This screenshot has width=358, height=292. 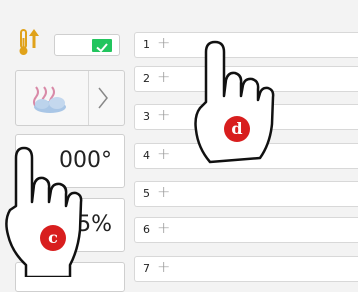 I want to click on hand-c-label: c, so click(x=53, y=237).